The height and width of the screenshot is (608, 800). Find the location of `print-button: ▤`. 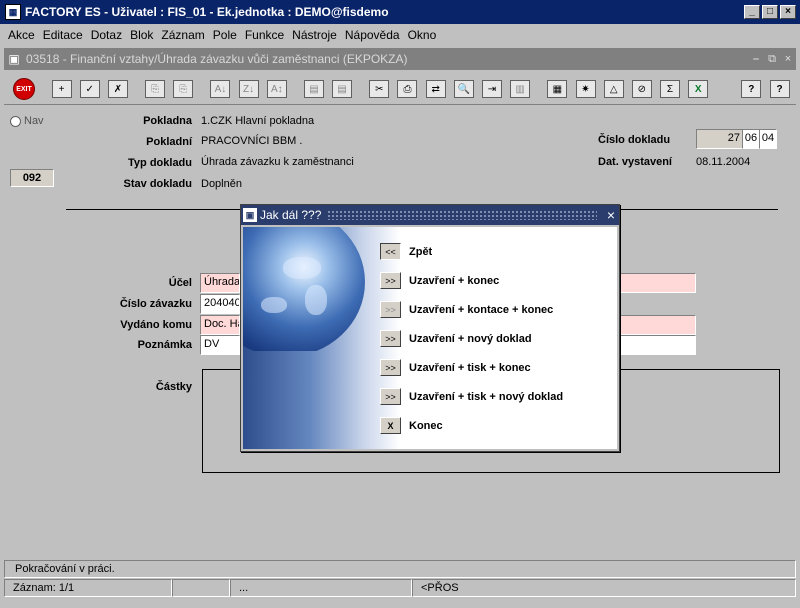

print-button: ▤ is located at coordinates (313, 89).